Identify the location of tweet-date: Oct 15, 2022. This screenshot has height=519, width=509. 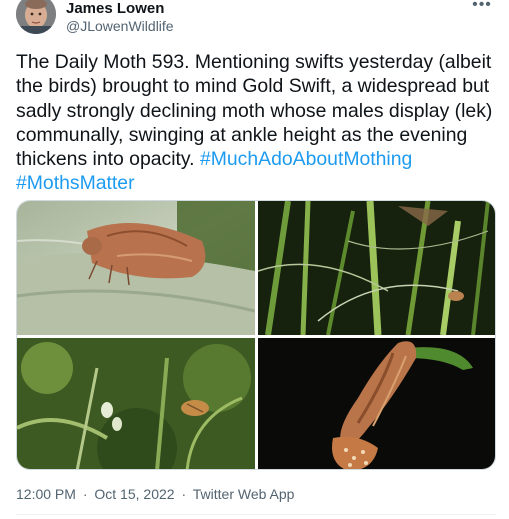
(134, 494).